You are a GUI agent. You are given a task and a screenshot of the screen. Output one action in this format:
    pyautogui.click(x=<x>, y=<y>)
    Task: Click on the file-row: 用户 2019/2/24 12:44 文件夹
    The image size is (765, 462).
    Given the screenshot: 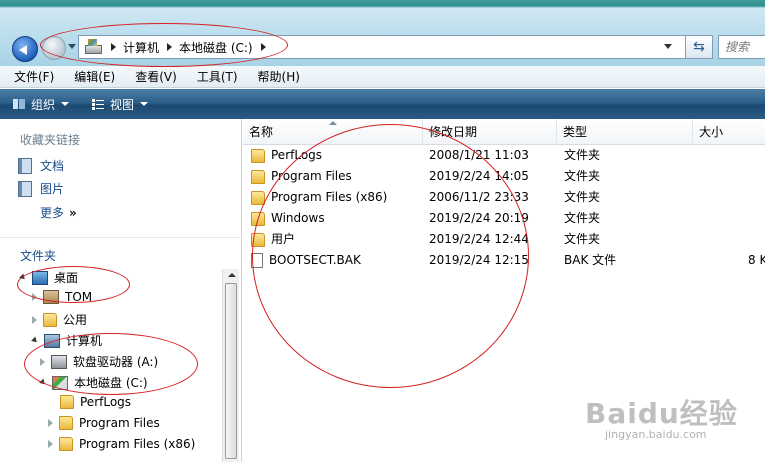 What is the action you would take?
    pyautogui.click(x=504, y=239)
    